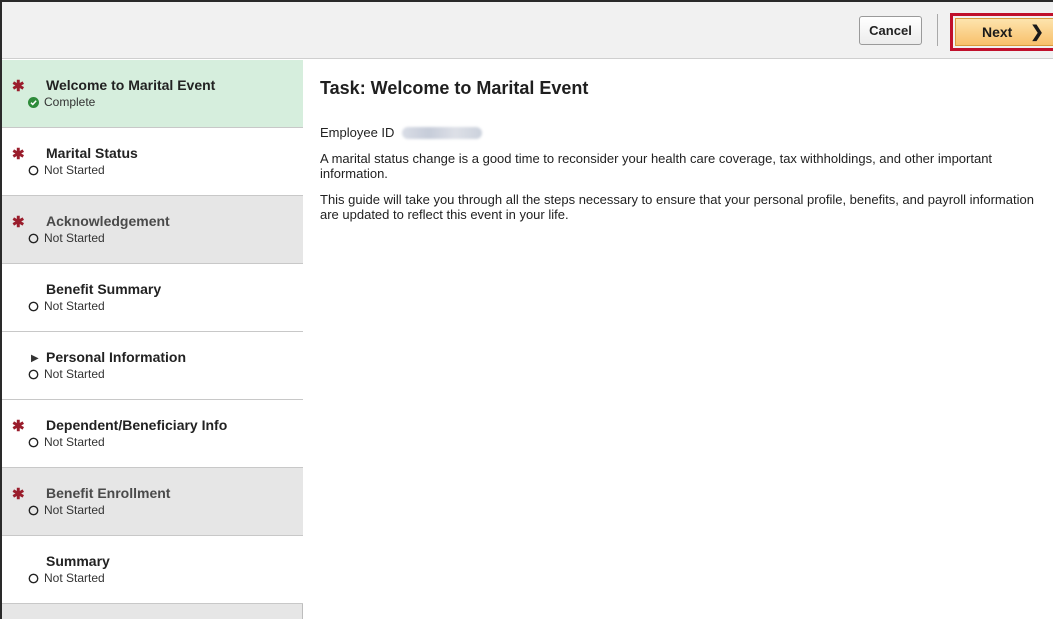 The image size is (1053, 619). Describe the element at coordinates (70, 102) in the screenshot. I see `step-status-text: Complete` at that location.